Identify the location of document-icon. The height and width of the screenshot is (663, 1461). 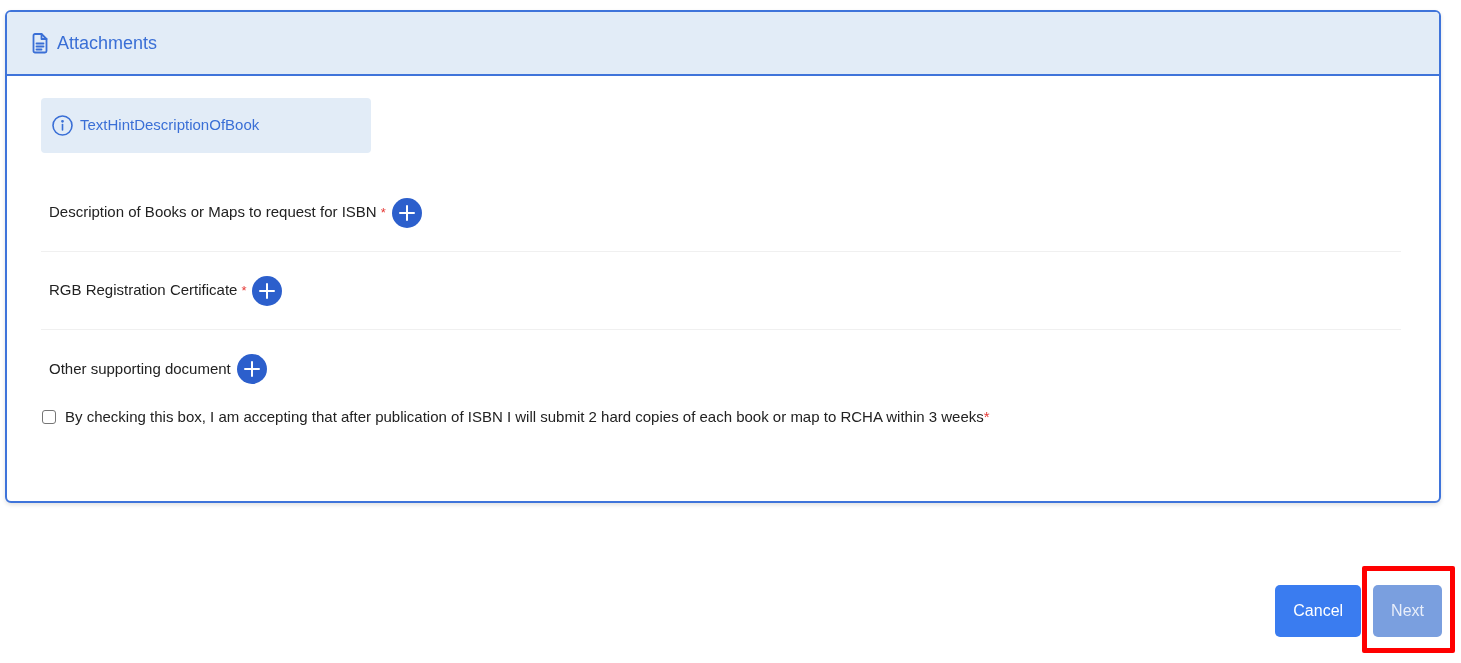
(40, 43).